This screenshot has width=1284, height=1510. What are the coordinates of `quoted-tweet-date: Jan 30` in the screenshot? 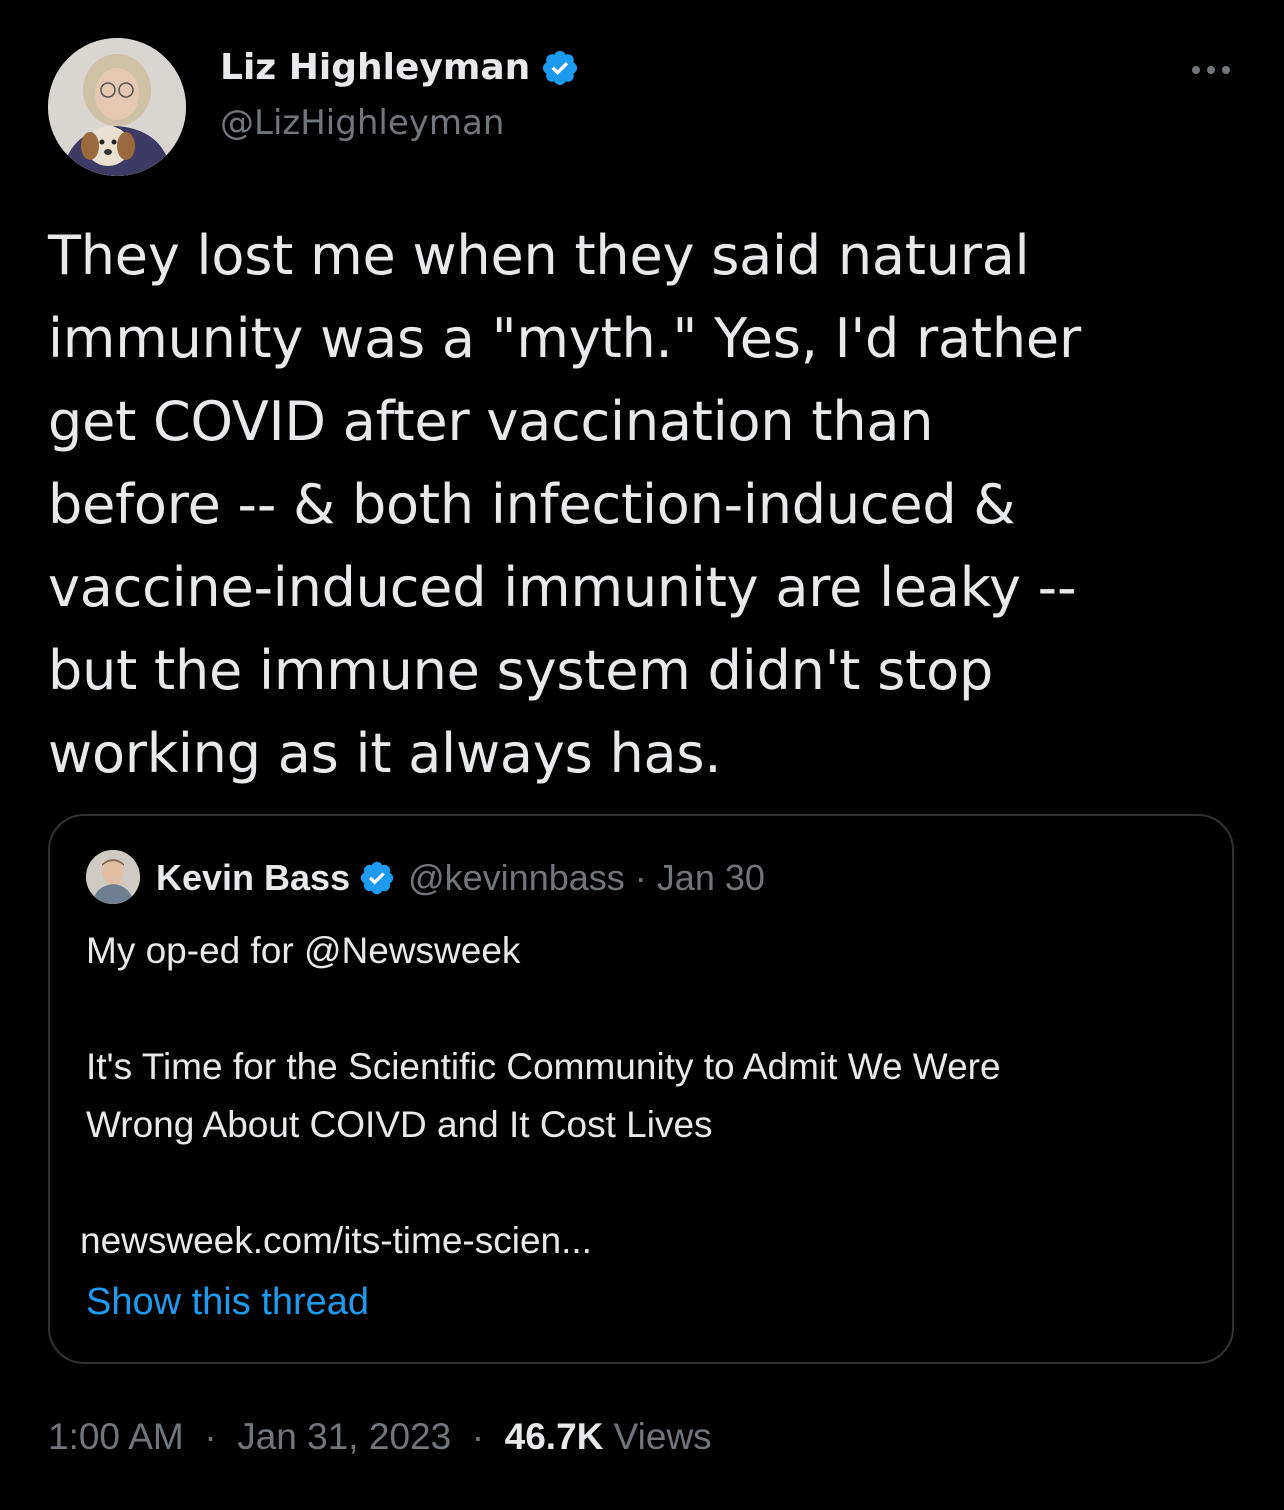 It's located at (711, 878).